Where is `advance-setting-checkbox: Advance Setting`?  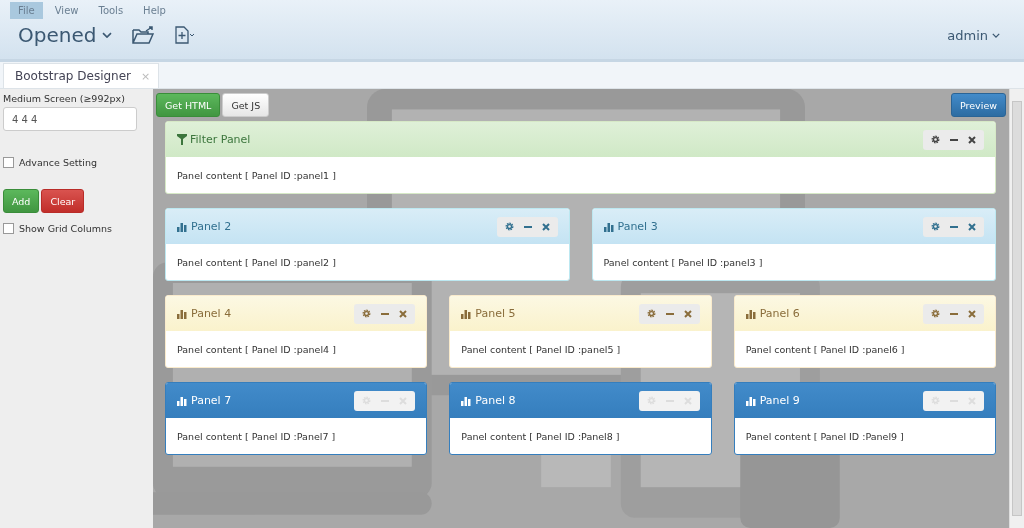 advance-setting-checkbox: Advance Setting is located at coordinates (76, 162).